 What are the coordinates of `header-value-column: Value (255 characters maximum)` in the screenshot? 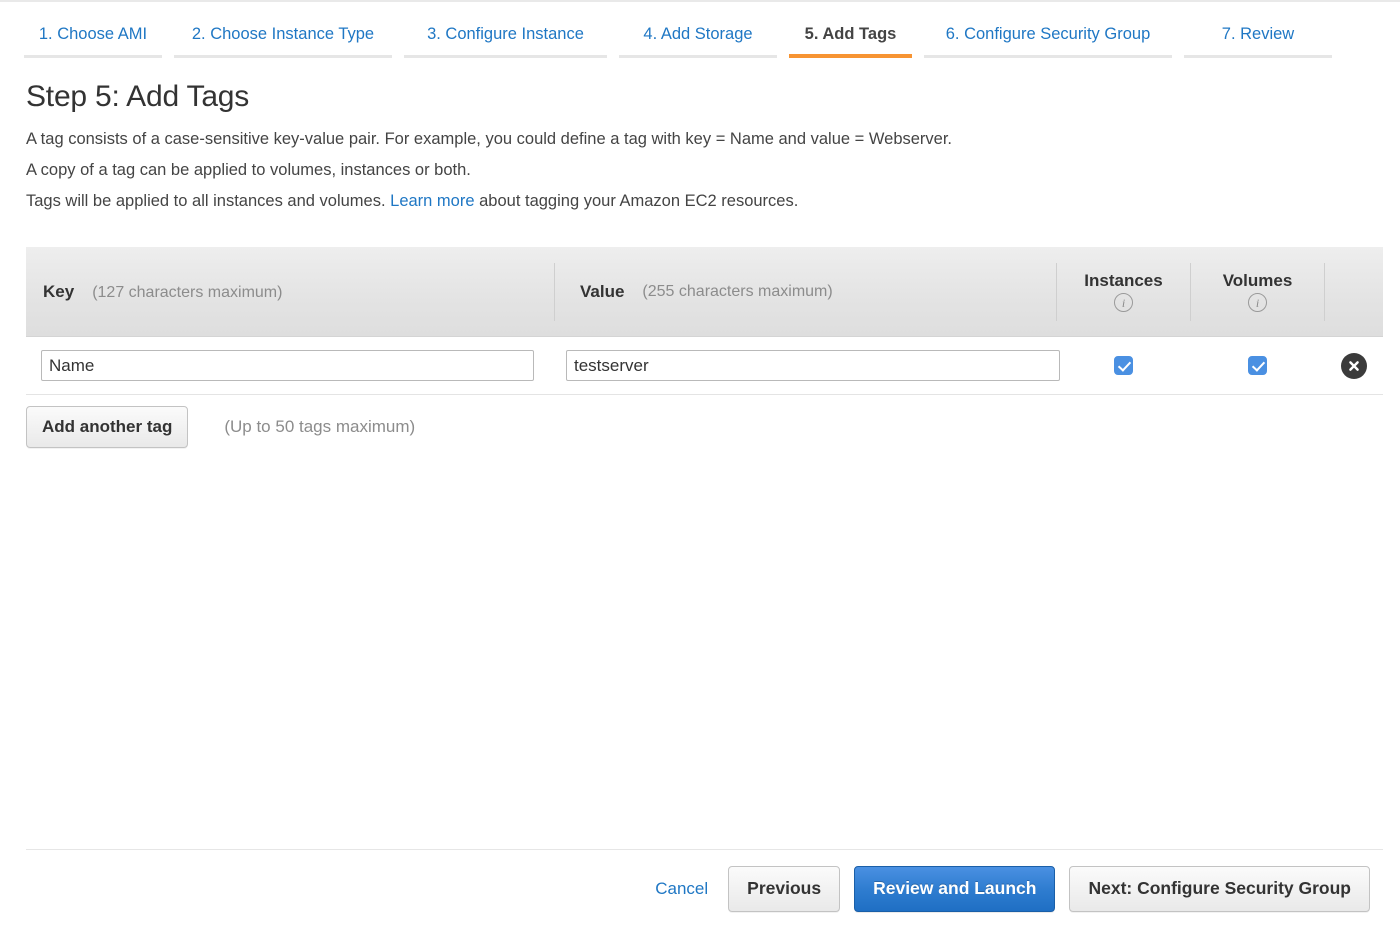 It's located at (805, 291).